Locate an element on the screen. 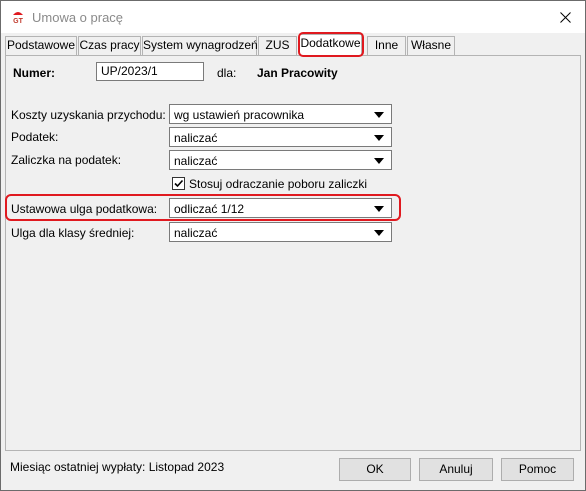 The height and width of the screenshot is (491, 586). tab-zus: ZUS is located at coordinates (277, 45).